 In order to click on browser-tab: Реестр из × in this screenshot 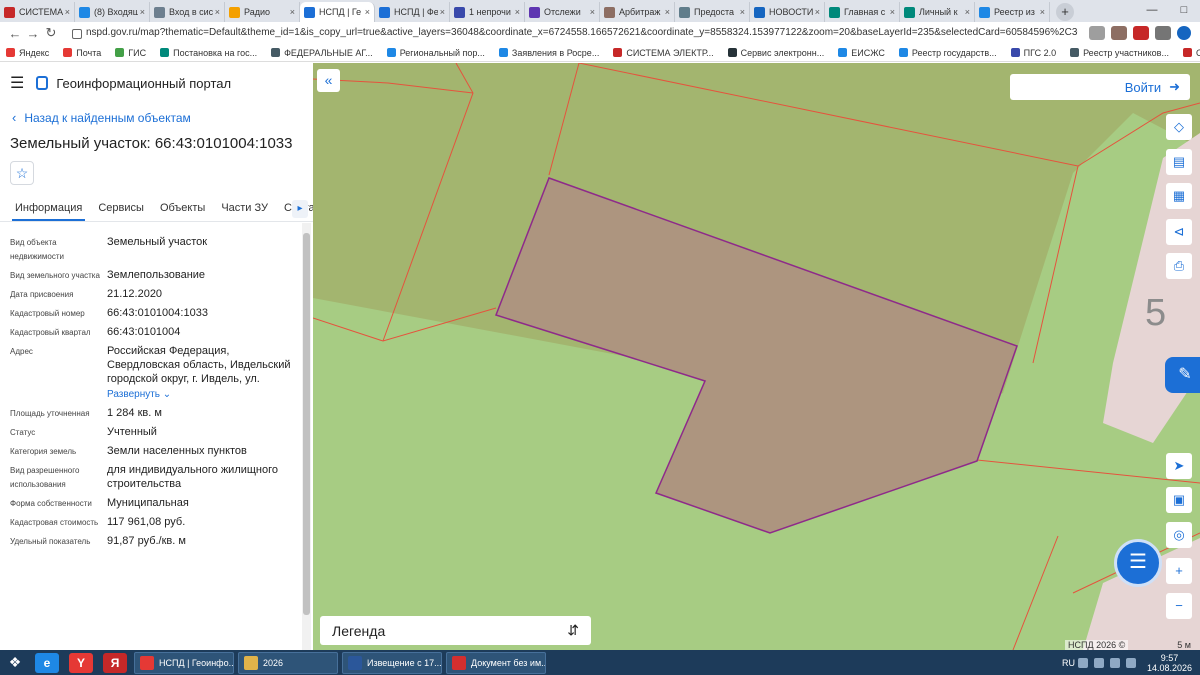, I will do `click(1012, 12)`.